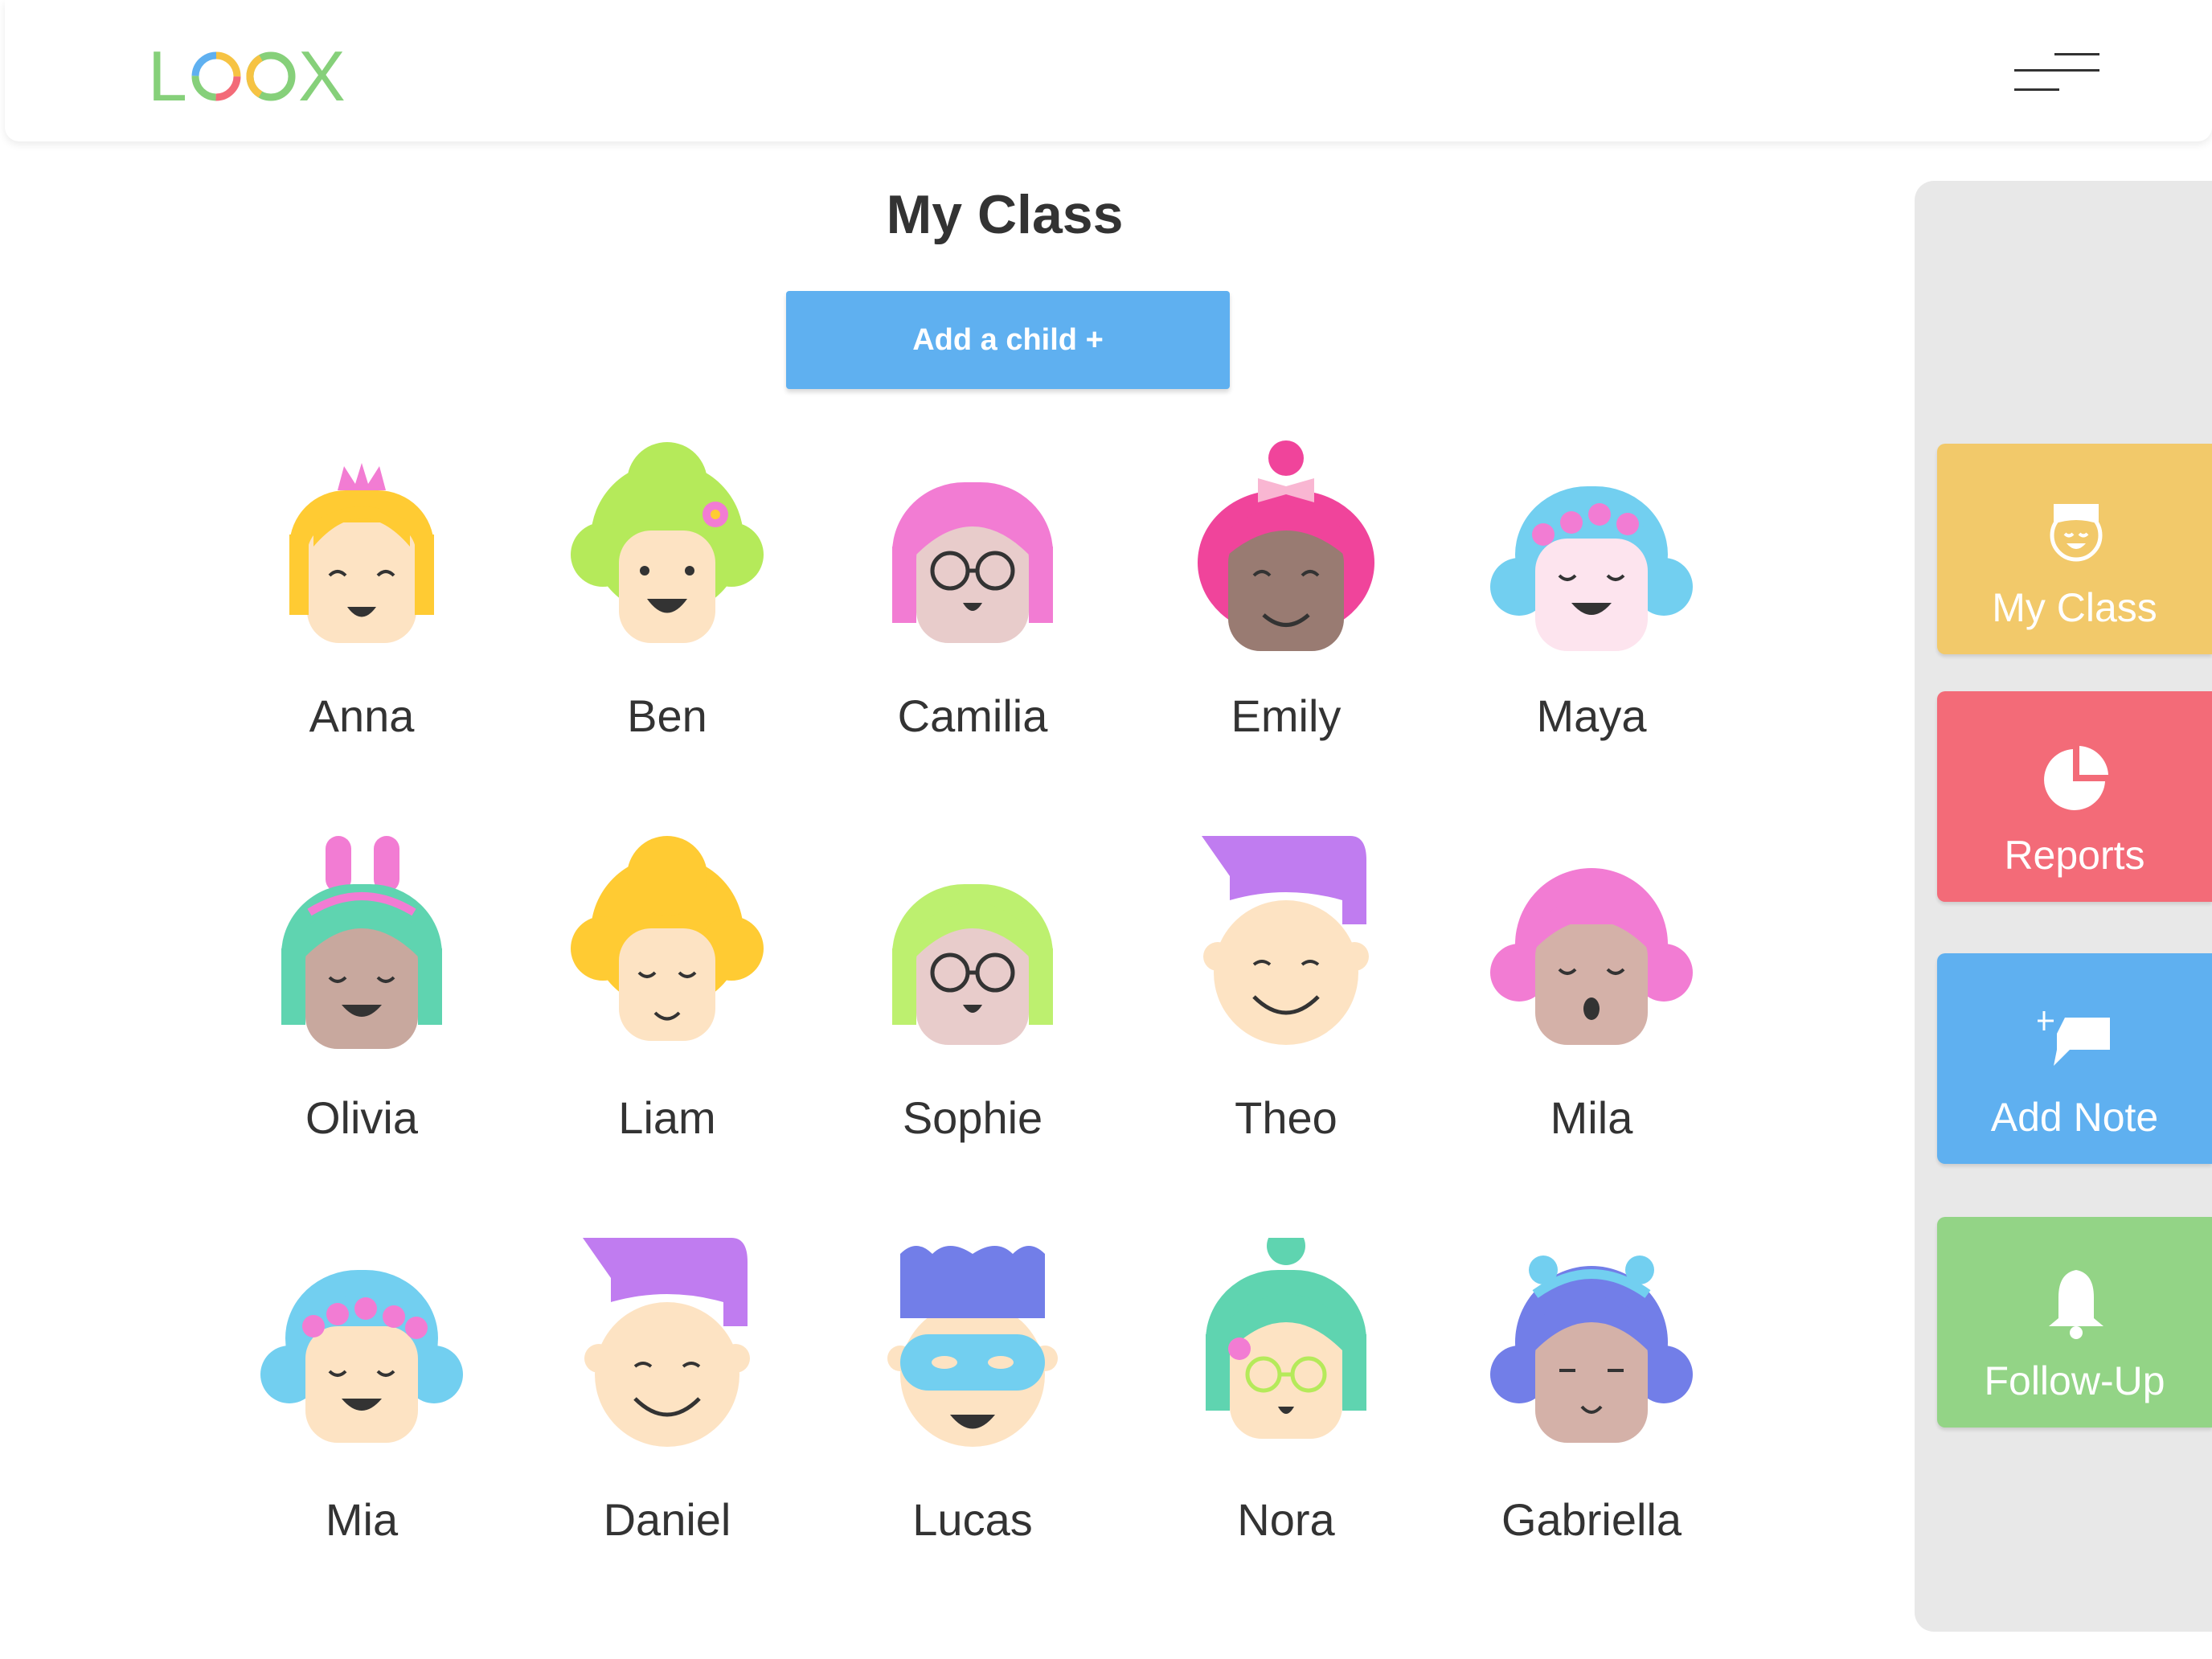 The width and height of the screenshot is (2212, 1659). I want to click on child-card: Ben, so click(667, 603).